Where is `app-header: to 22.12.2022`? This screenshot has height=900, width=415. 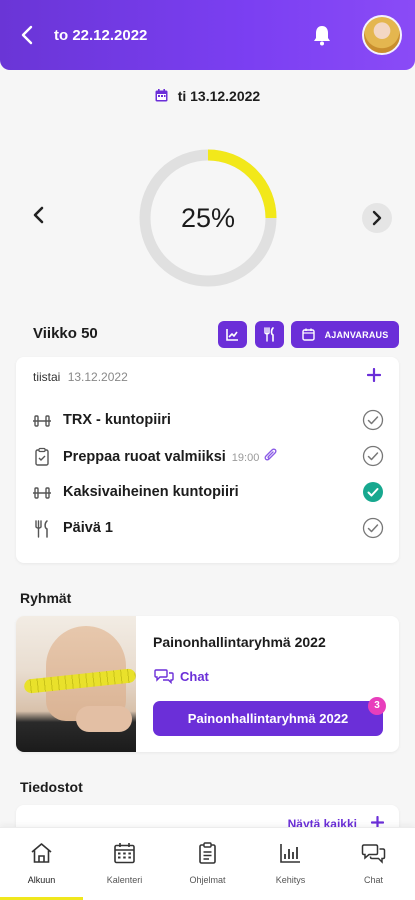
app-header: to 22.12.2022 is located at coordinates (207, 35).